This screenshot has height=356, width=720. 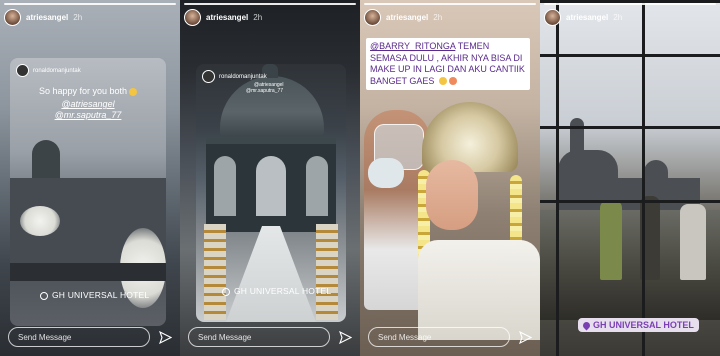 I want to click on bridal-crown, so click(x=470, y=137).